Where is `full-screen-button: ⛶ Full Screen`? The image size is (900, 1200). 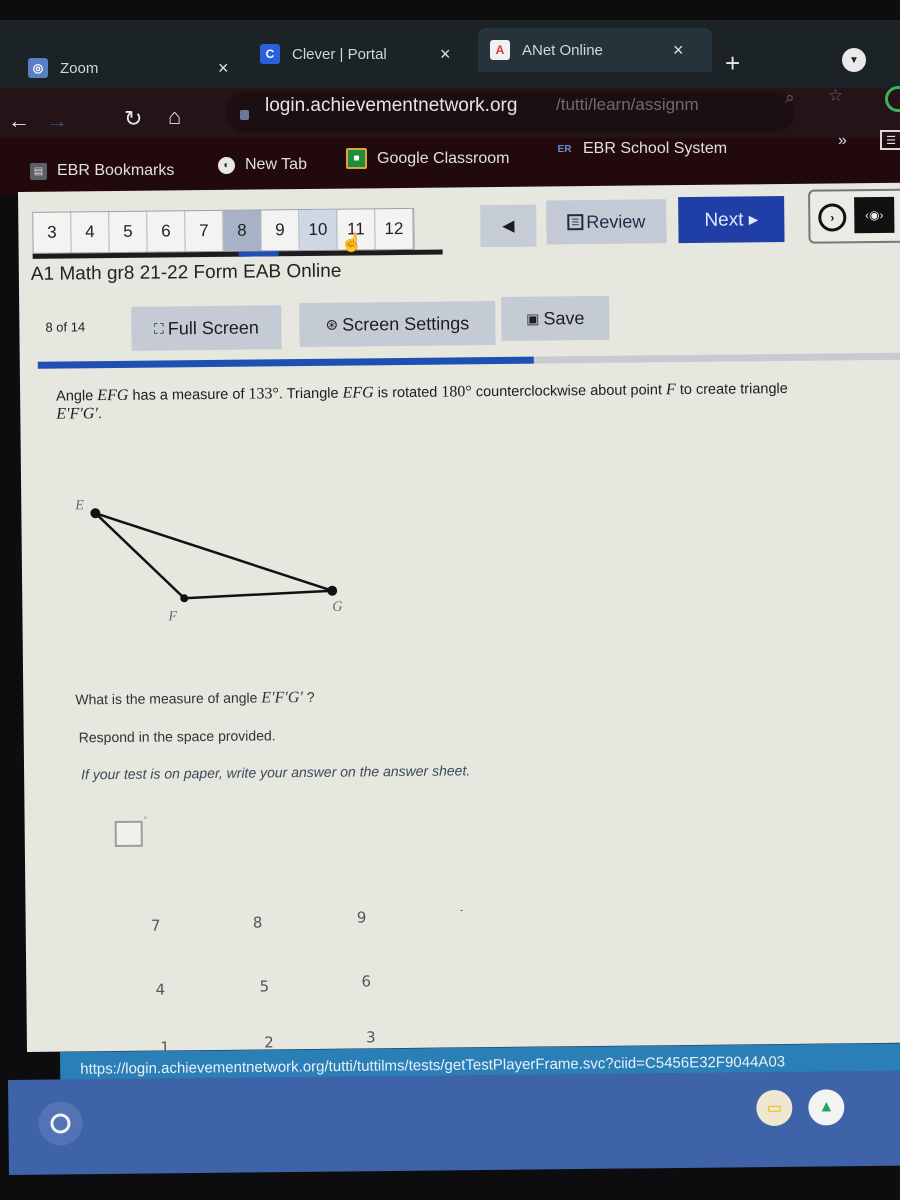
full-screen-button: ⛶ Full Screen is located at coordinates (206, 328).